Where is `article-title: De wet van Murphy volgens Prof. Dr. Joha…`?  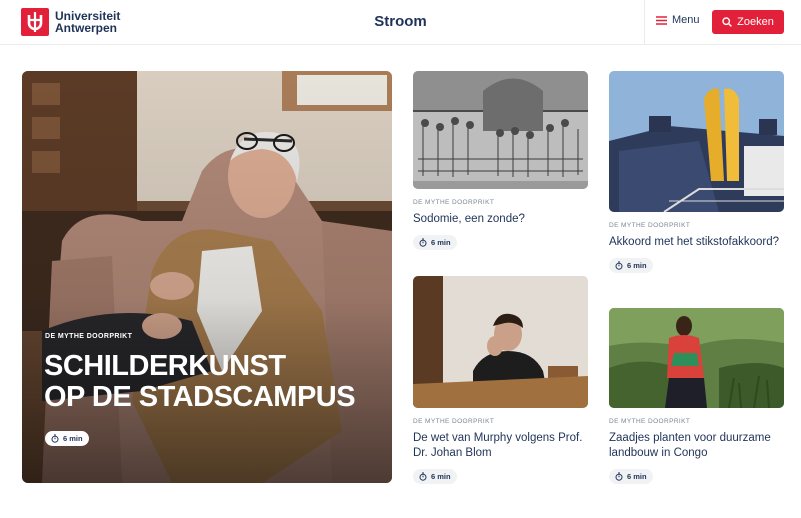
article-title: De wet van Murphy volgens Prof. Dr. Joha… is located at coordinates (500, 446).